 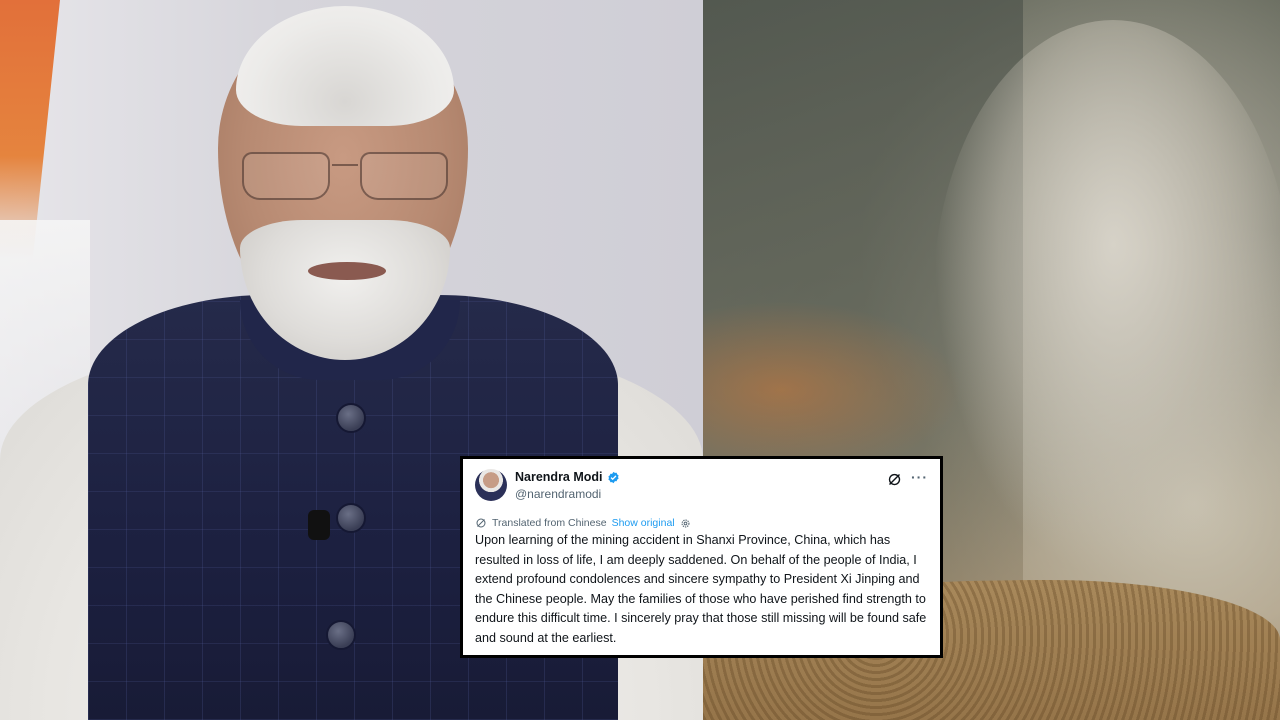 I want to click on avatar, so click(x=491, y=485).